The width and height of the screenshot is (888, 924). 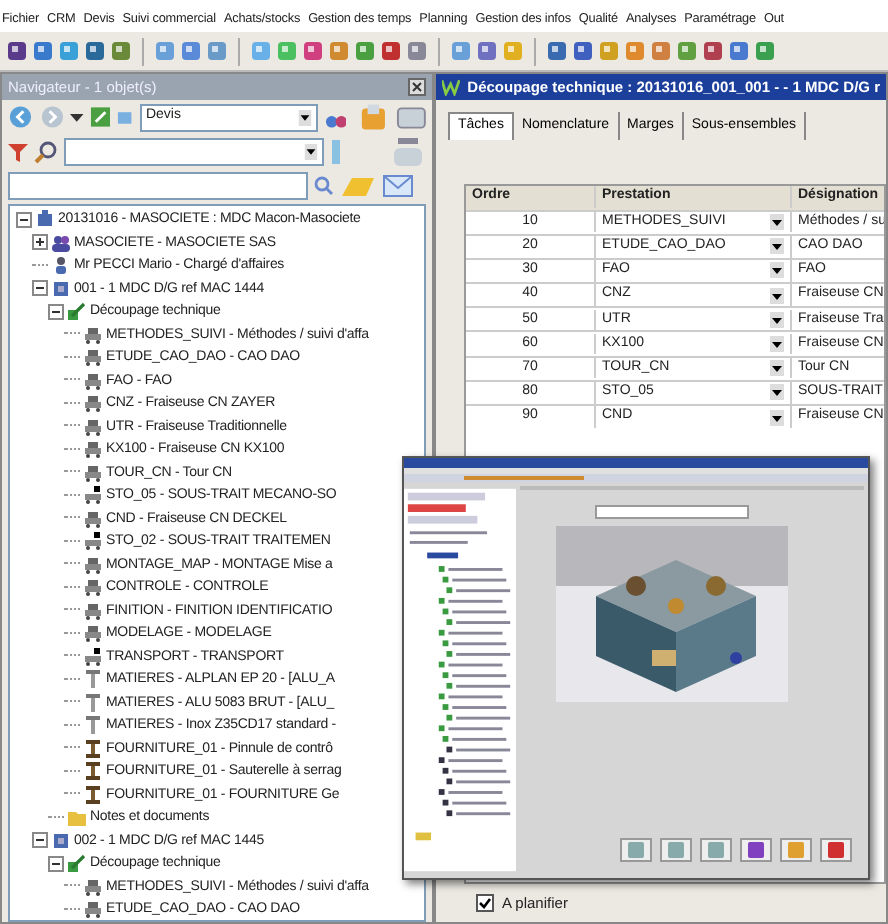 What do you see at coordinates (18, 151) in the screenshot?
I see `funnel-icon` at bounding box center [18, 151].